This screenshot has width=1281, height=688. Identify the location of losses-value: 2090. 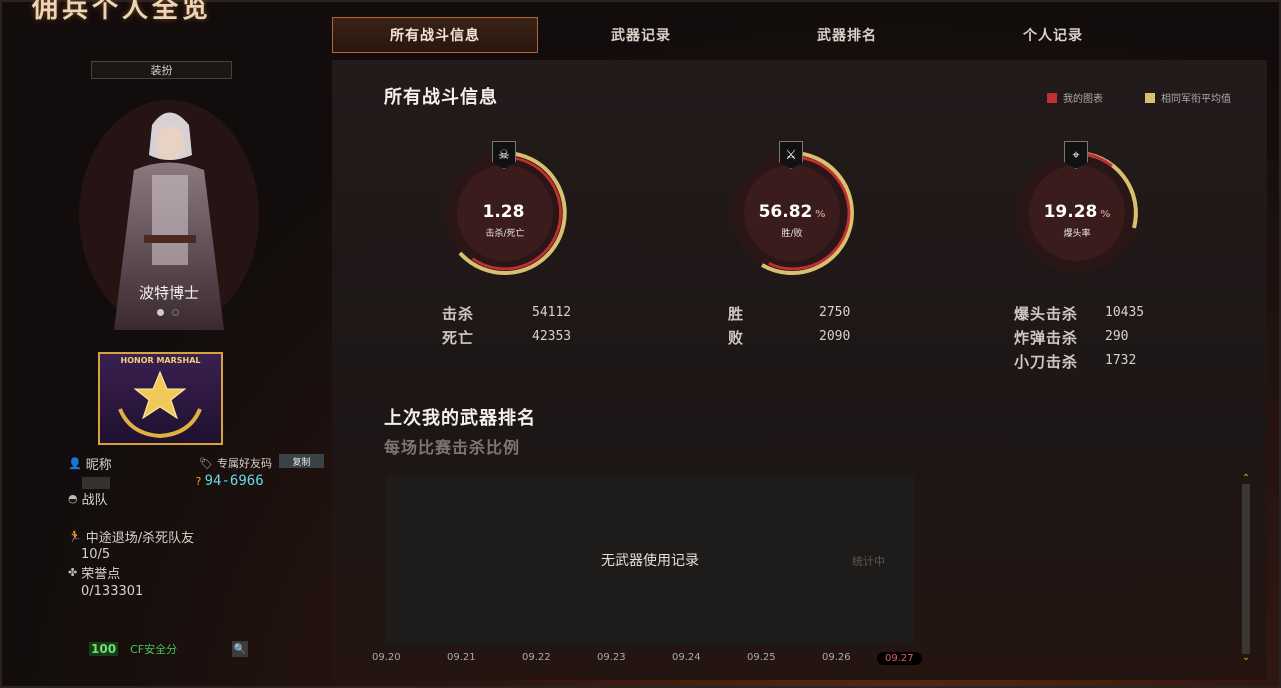
(835, 336).